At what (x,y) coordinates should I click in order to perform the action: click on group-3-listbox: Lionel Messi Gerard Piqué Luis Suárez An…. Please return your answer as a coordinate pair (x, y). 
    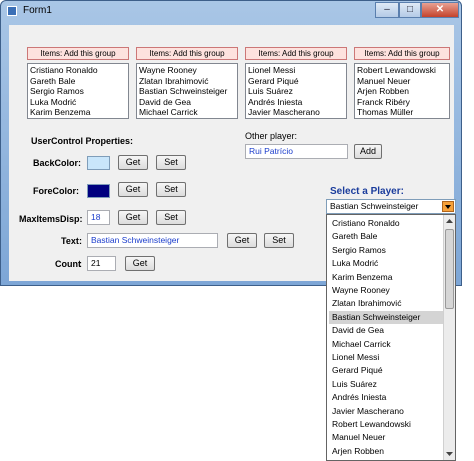
    Looking at the image, I should click on (296, 91).